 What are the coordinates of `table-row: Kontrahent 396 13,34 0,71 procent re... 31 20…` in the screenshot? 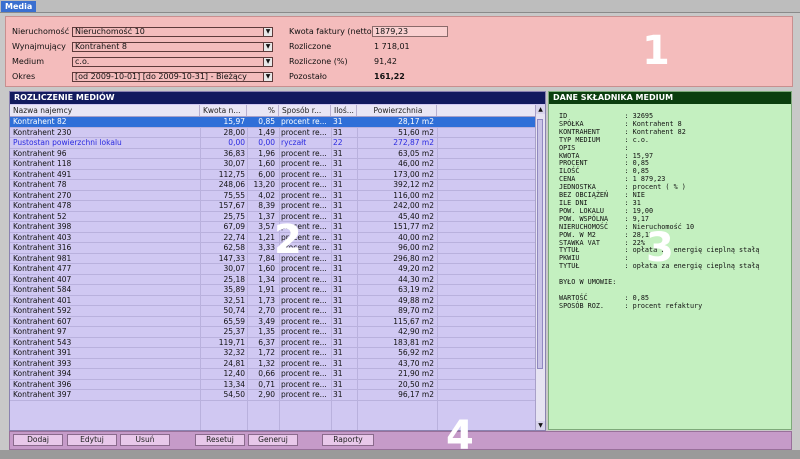 It's located at (272, 384).